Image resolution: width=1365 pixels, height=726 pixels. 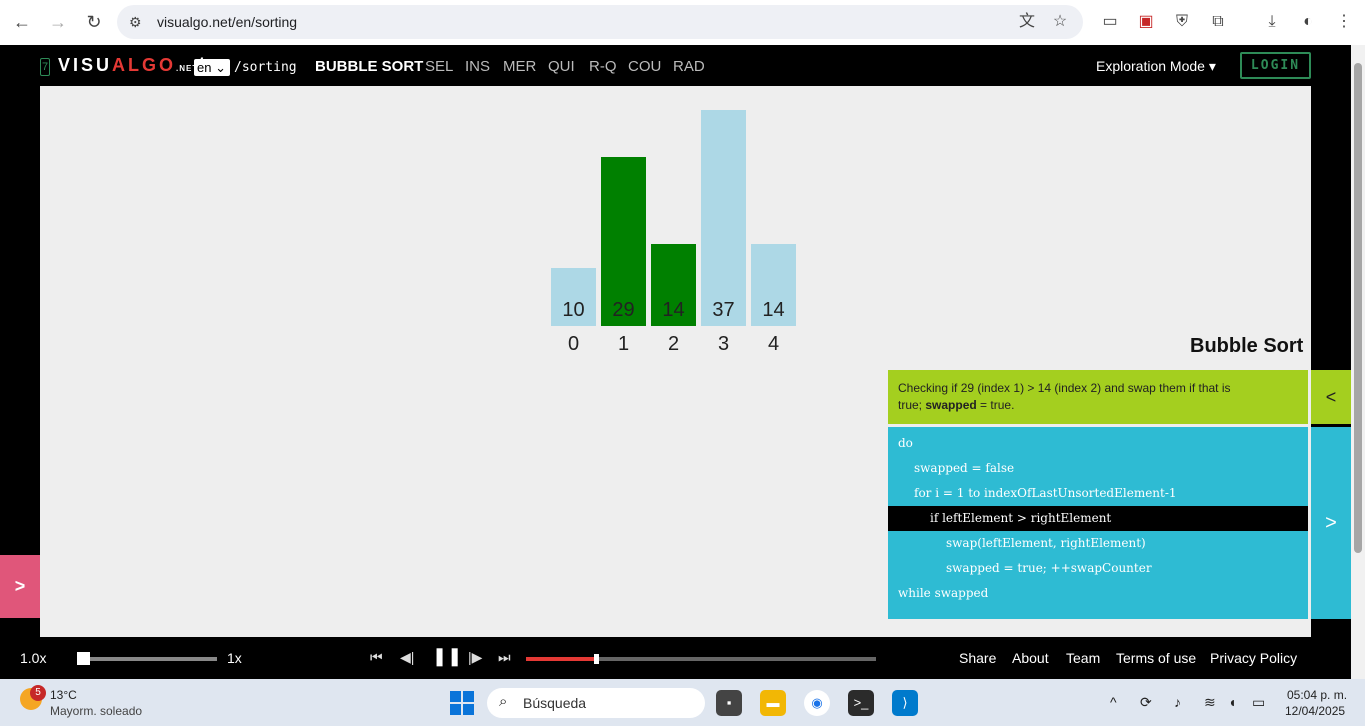 What do you see at coordinates (596, 659) in the screenshot?
I see `progress-handle` at bounding box center [596, 659].